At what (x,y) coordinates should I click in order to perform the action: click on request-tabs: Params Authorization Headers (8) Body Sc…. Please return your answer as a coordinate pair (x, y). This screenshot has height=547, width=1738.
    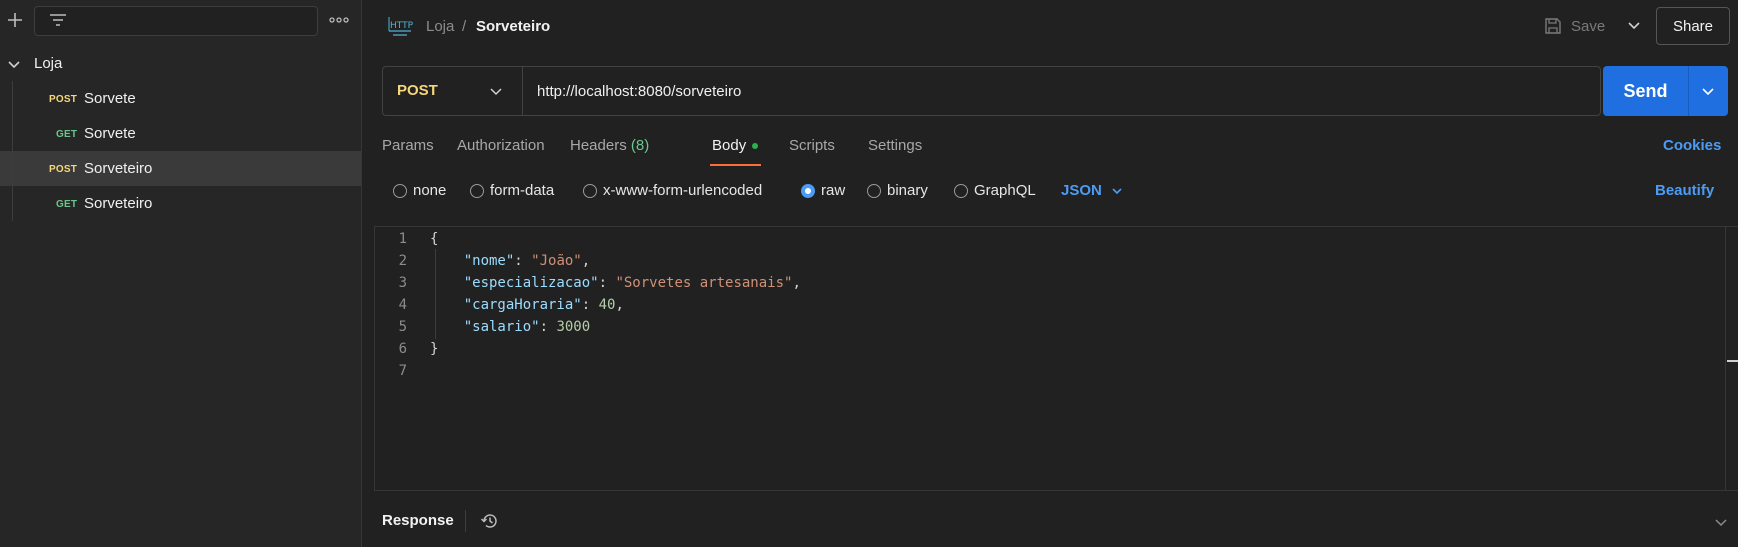
    Looking at the image, I should click on (1050, 147).